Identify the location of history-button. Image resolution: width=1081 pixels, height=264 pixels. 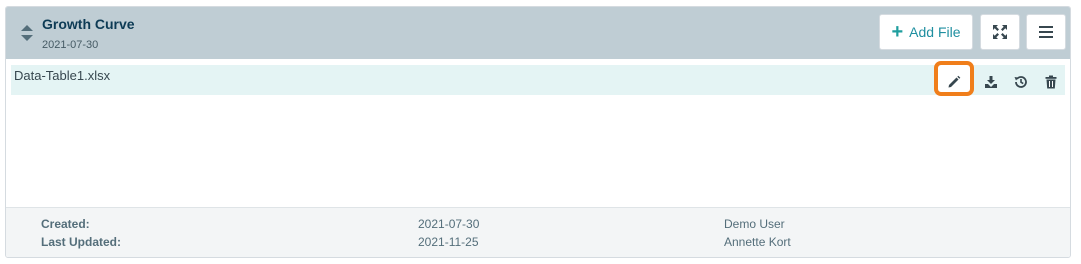
(1021, 82).